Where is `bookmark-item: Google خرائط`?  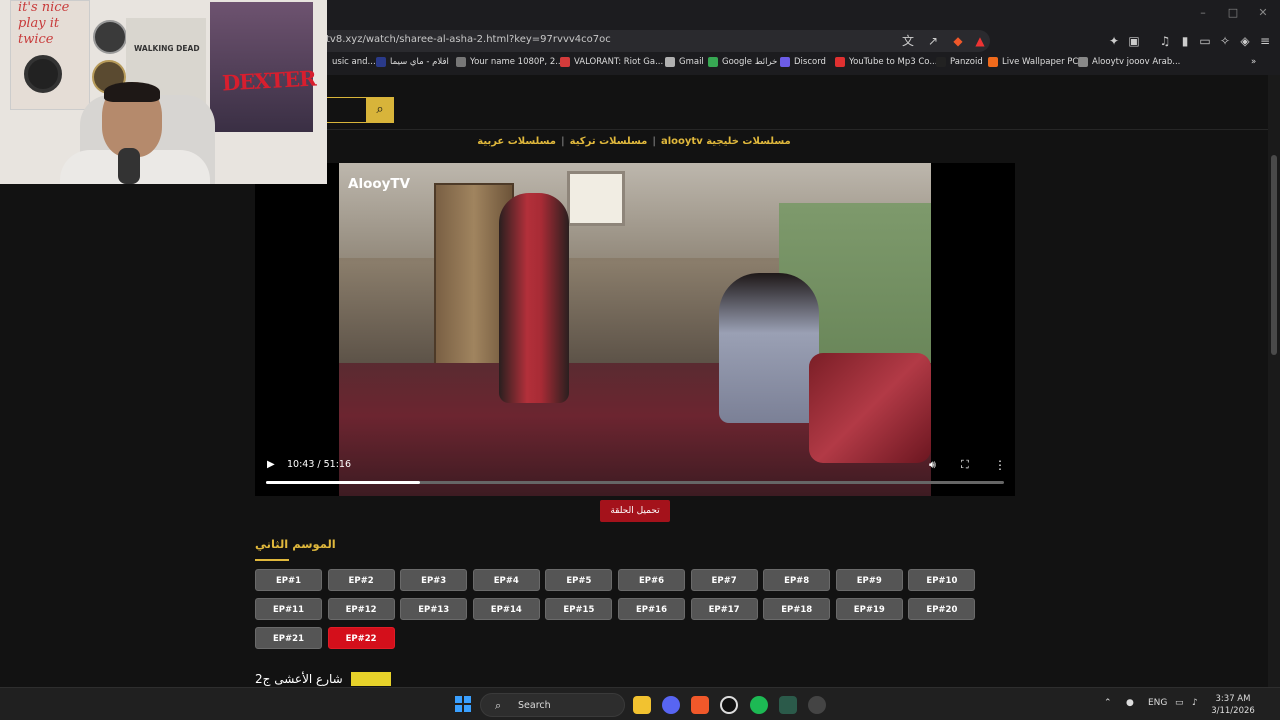 bookmark-item: Google خرائط is located at coordinates (742, 62).